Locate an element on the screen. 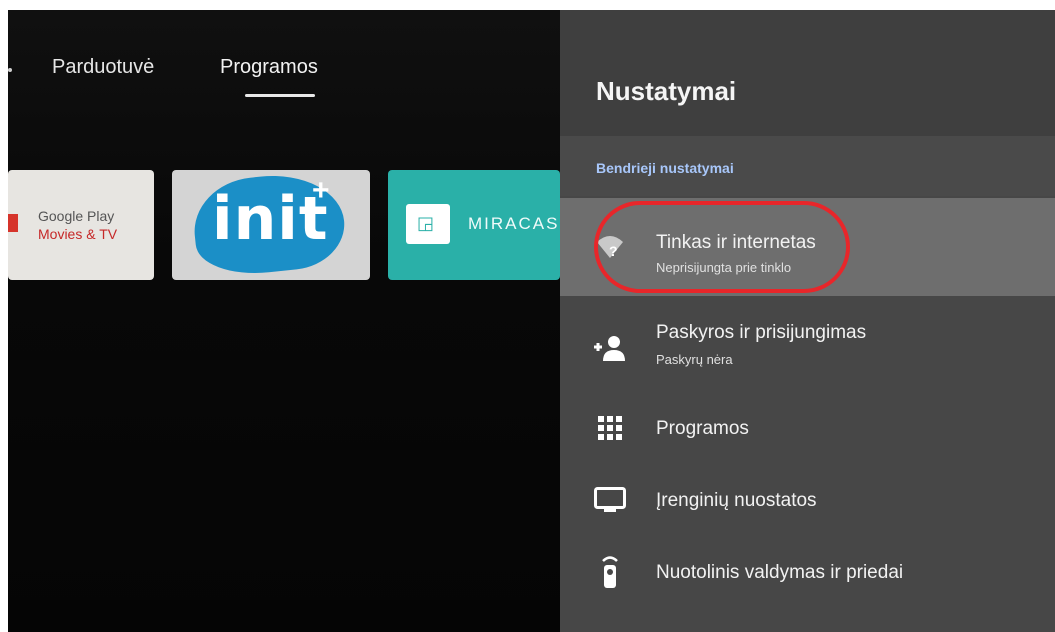 This screenshot has height=632, width=1055. app-tile-google-play-movies: Google Play Movies & TV is located at coordinates (81, 225).